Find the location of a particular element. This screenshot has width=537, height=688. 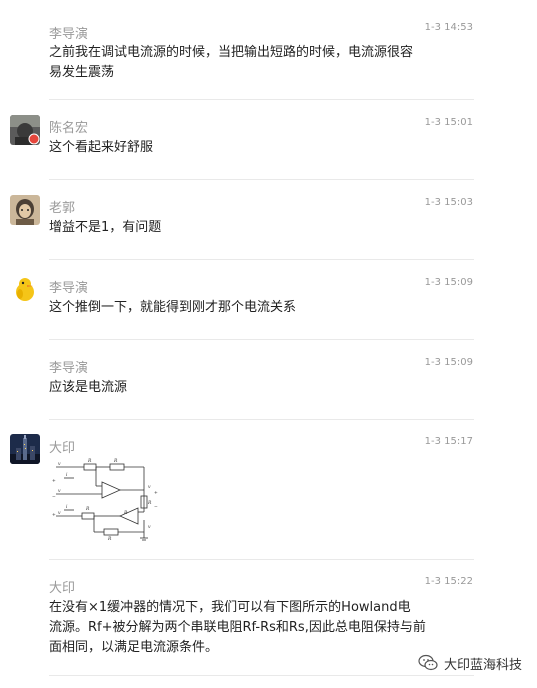

message-line: 面相同，以满足电流源条件。 is located at coordinates (134, 647).